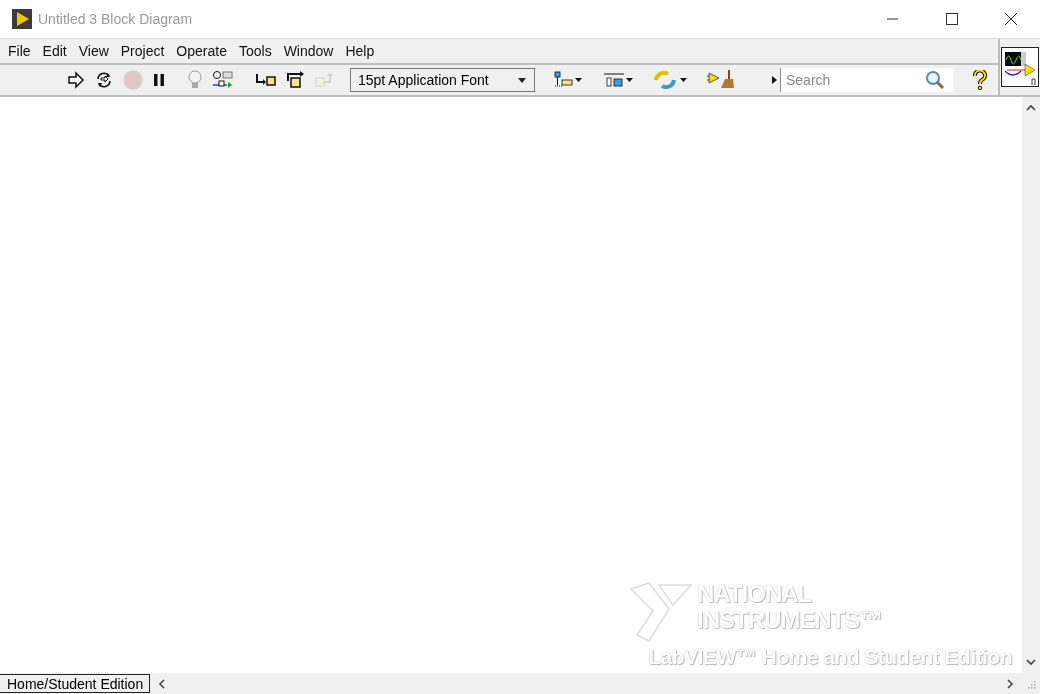  What do you see at coordinates (1020, 67) in the screenshot?
I see `vi-icon` at bounding box center [1020, 67].